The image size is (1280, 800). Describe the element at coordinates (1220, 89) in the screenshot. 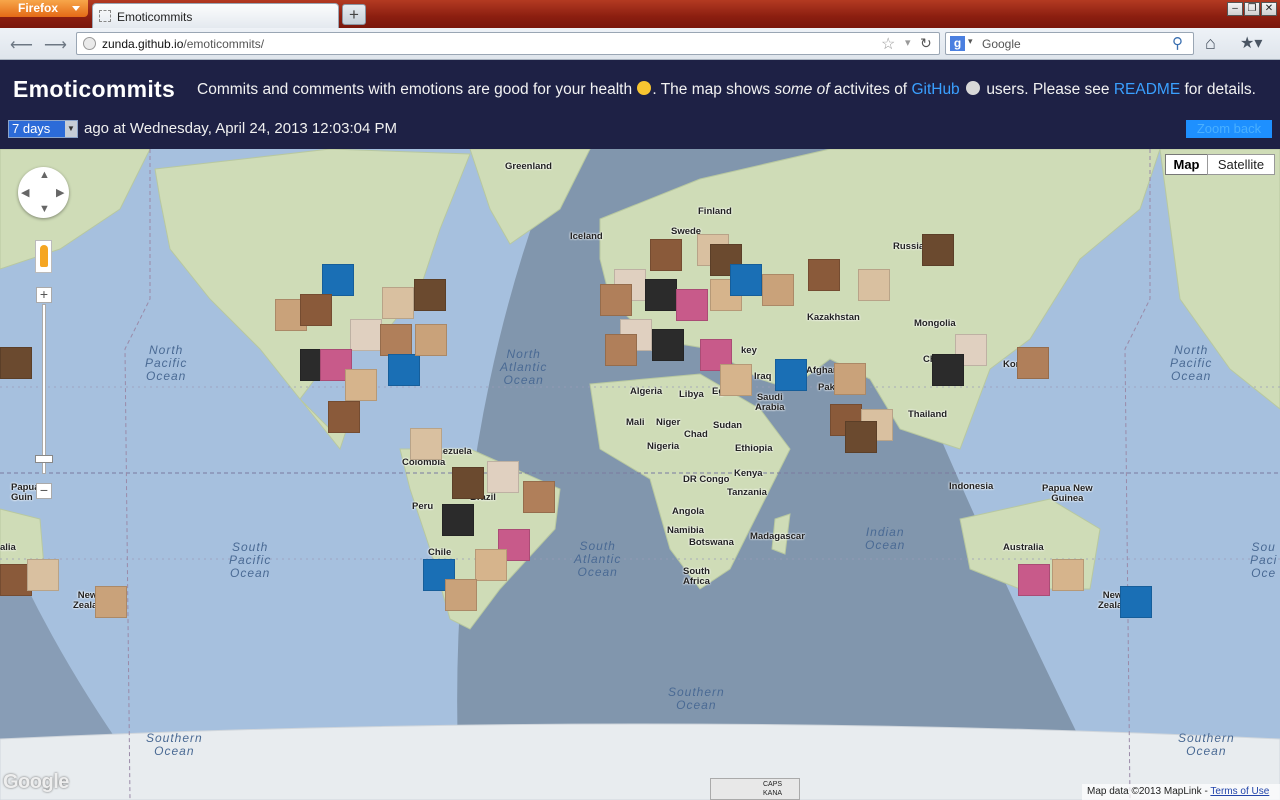

I see `tagline-part5: for details.` at that location.